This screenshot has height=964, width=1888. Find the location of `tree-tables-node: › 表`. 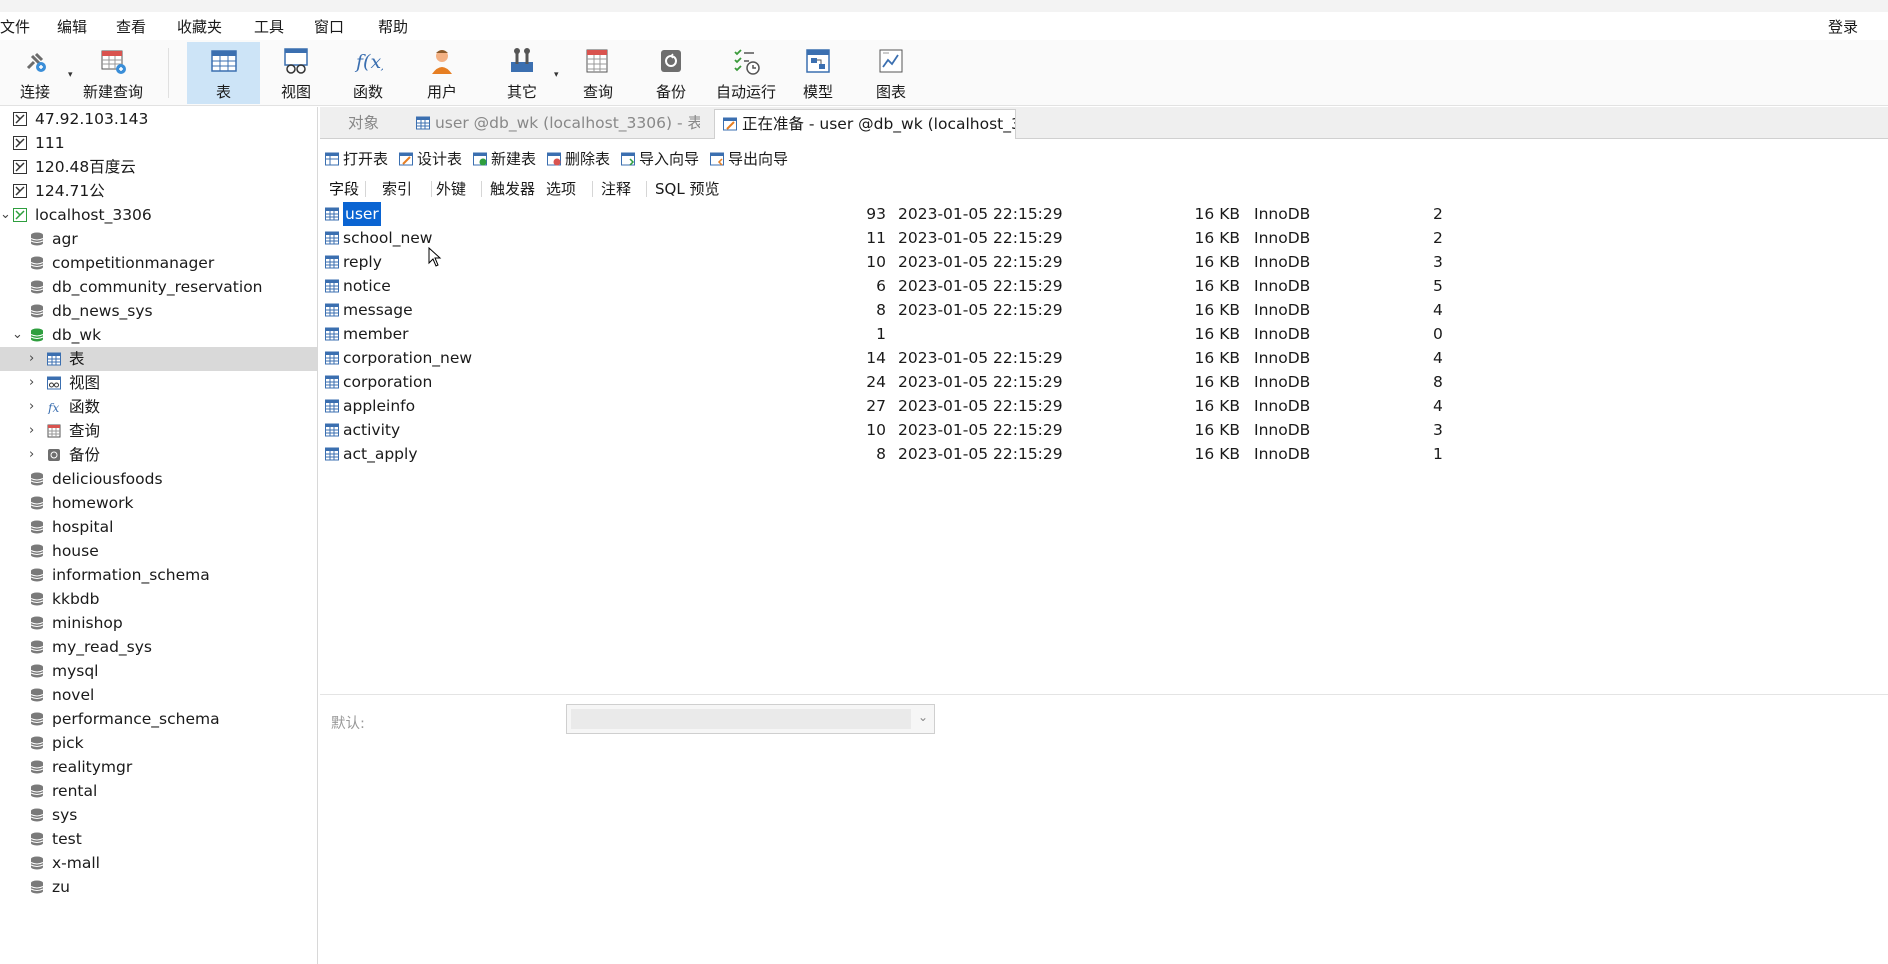

tree-tables-node: › 表 is located at coordinates (158, 359).